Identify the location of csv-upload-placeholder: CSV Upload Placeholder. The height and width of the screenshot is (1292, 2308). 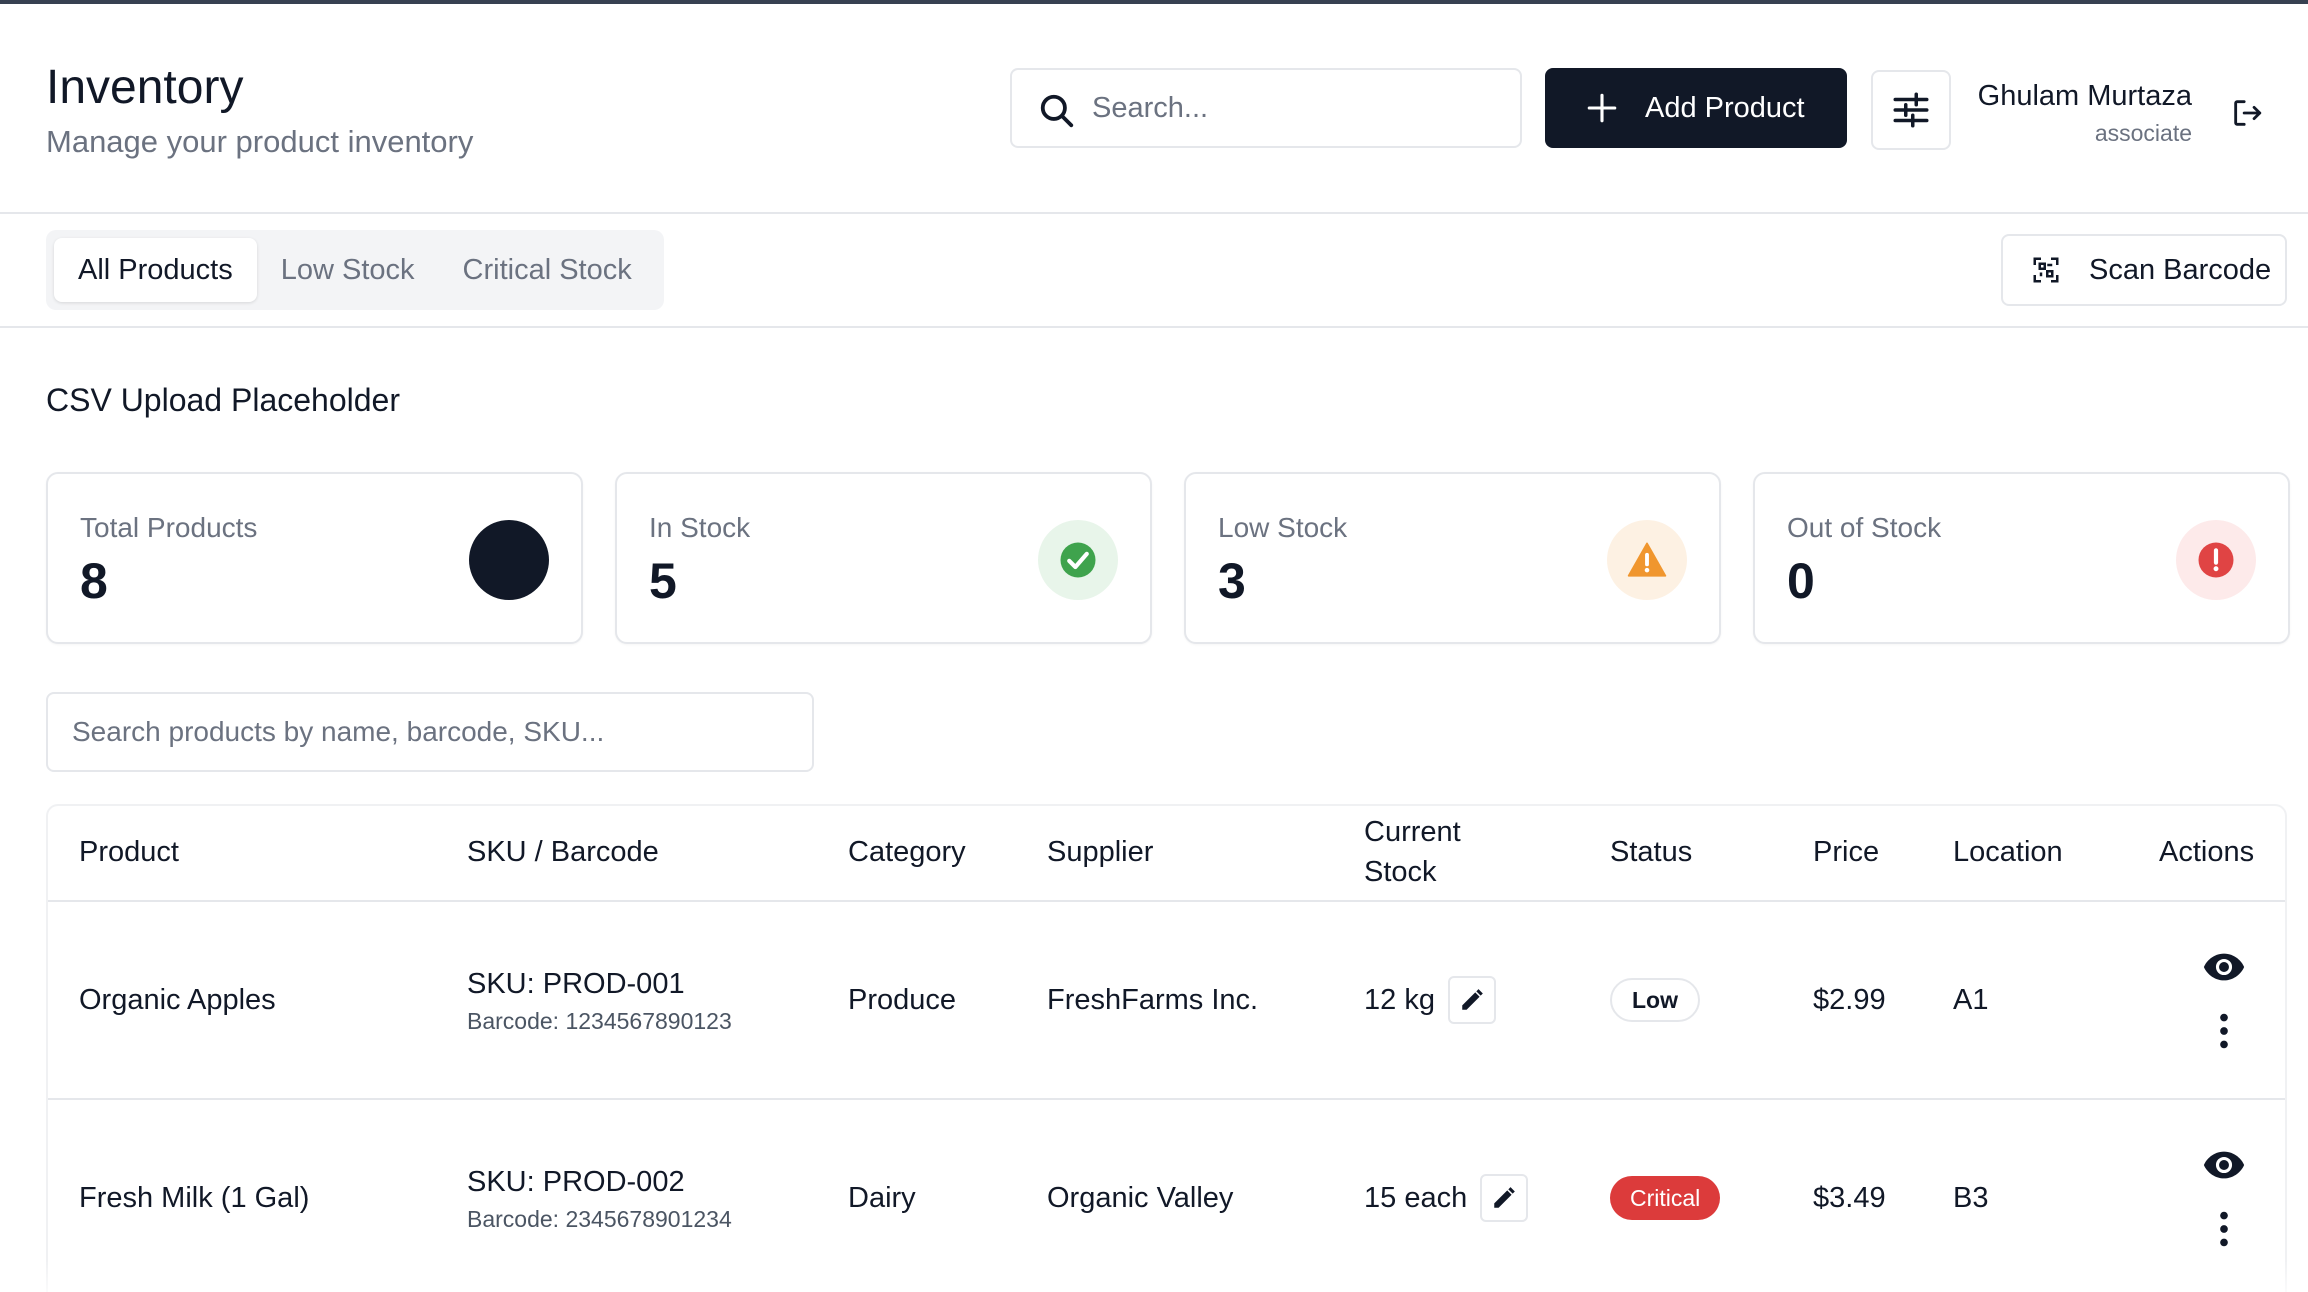
(223, 400).